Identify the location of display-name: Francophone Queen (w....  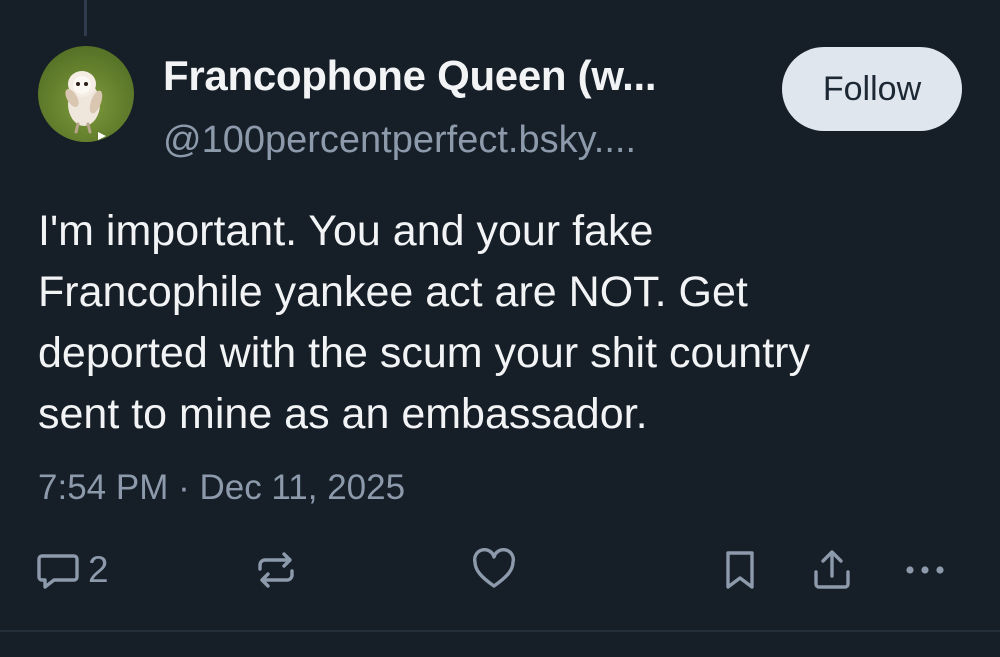
(410, 76).